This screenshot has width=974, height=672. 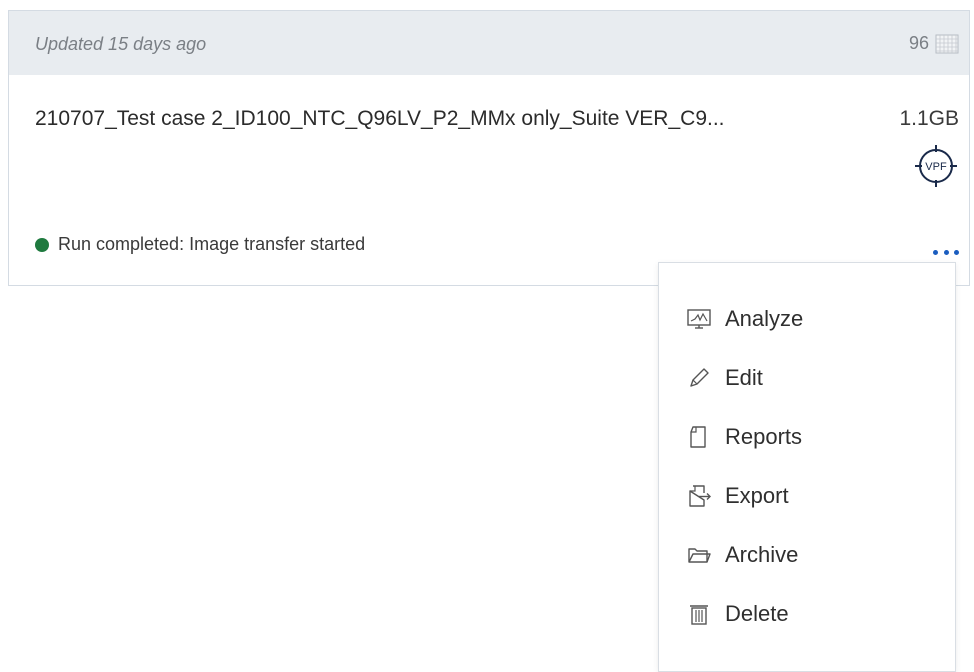 I want to click on menu-label-analyze: Analyze, so click(x=764, y=318).